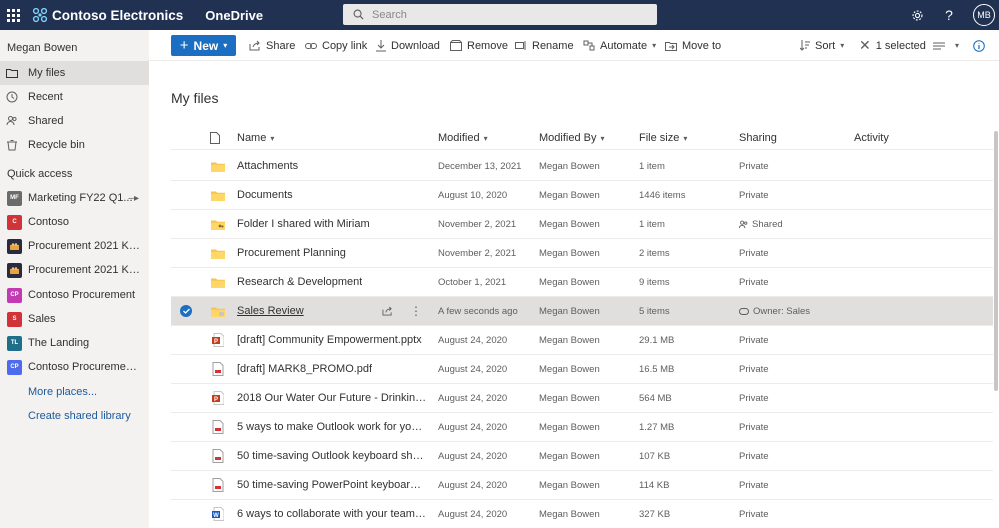 This screenshot has height=528, width=999. I want to click on file-name-link: Attachments, so click(332, 166).